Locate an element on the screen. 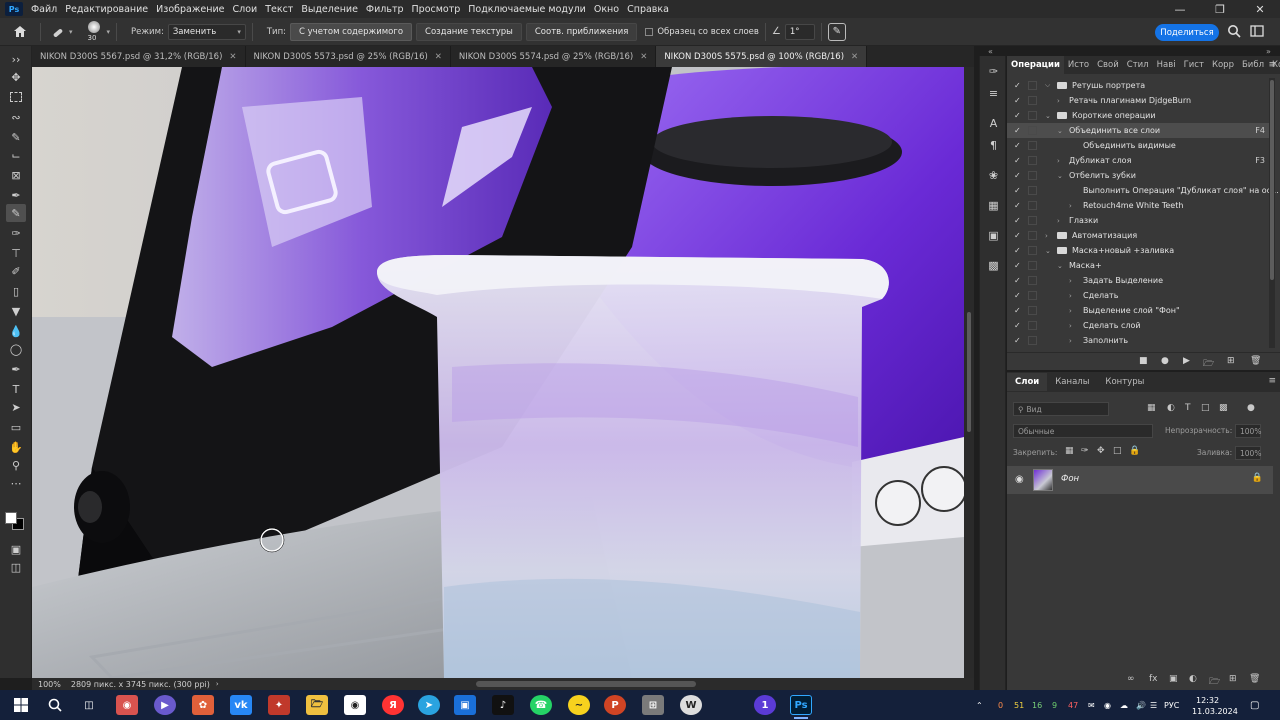 Image resolution: width=1280 pixels, height=720 pixels. action-step-row: ✓ › Задать Выделение is located at coordinates (1138, 280).